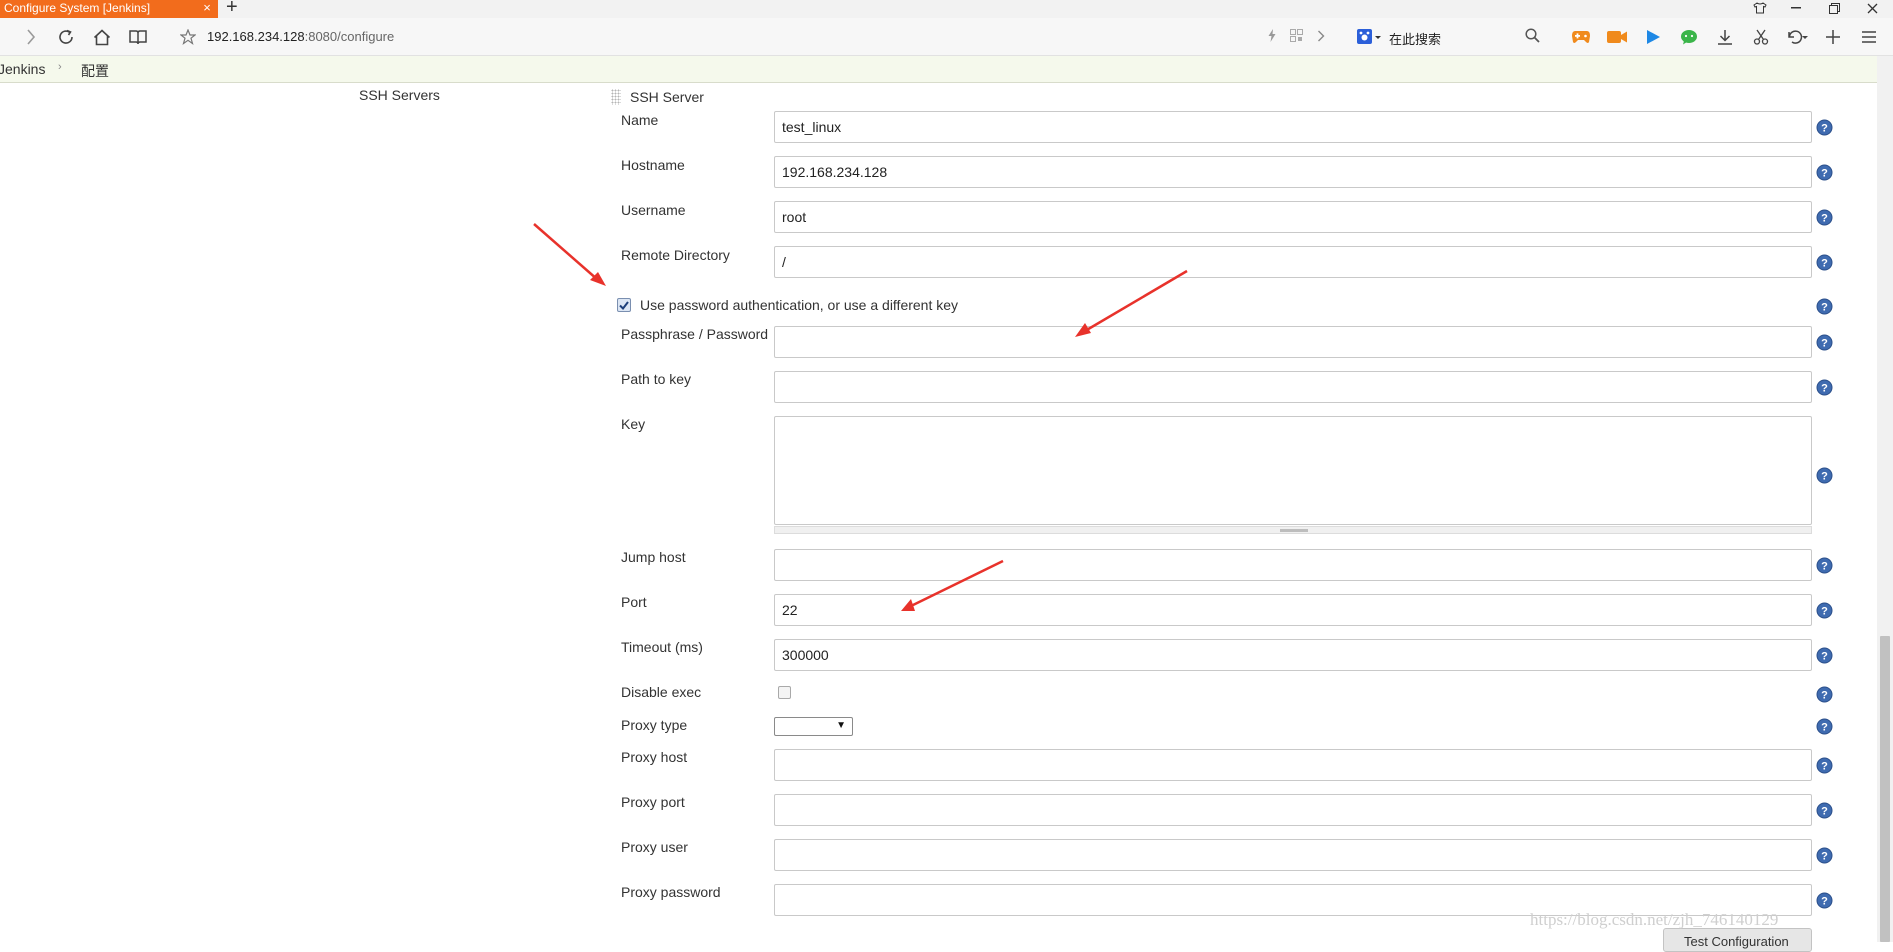 The width and height of the screenshot is (1893, 952). I want to click on proxy-user-label: Proxy user, so click(654, 847).